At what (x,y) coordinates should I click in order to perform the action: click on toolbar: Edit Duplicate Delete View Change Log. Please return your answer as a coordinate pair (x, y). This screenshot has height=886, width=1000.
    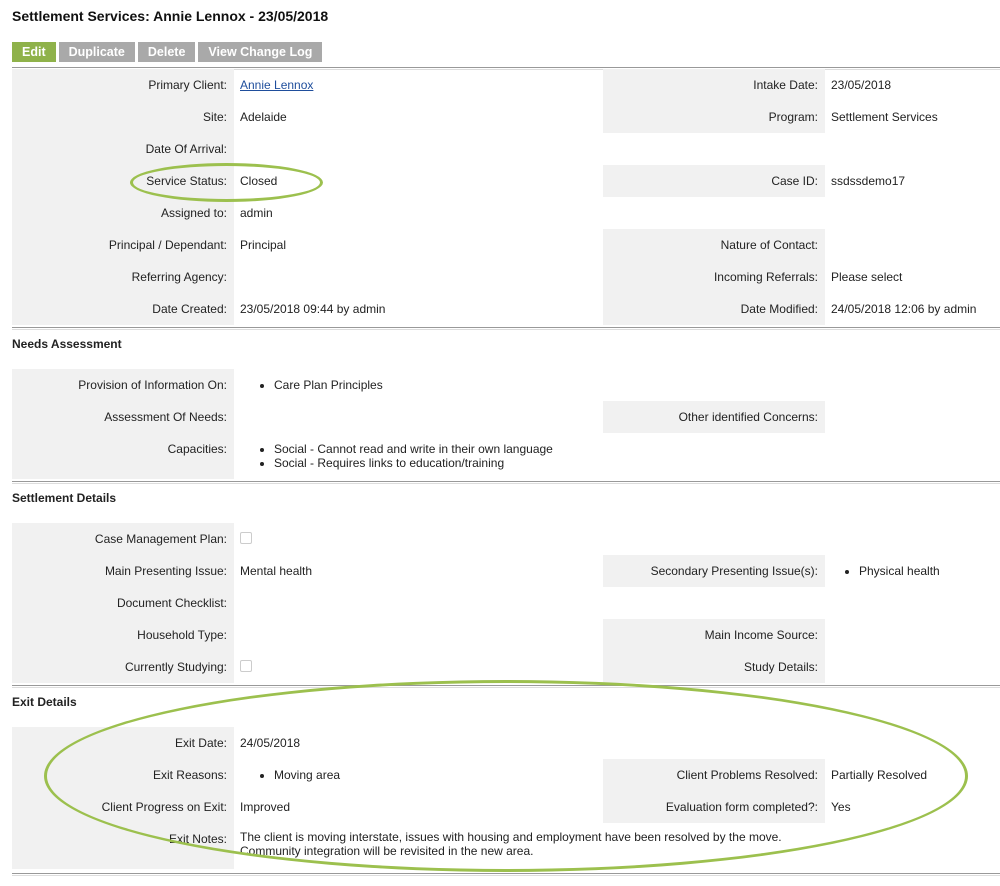
    Looking at the image, I should click on (167, 52).